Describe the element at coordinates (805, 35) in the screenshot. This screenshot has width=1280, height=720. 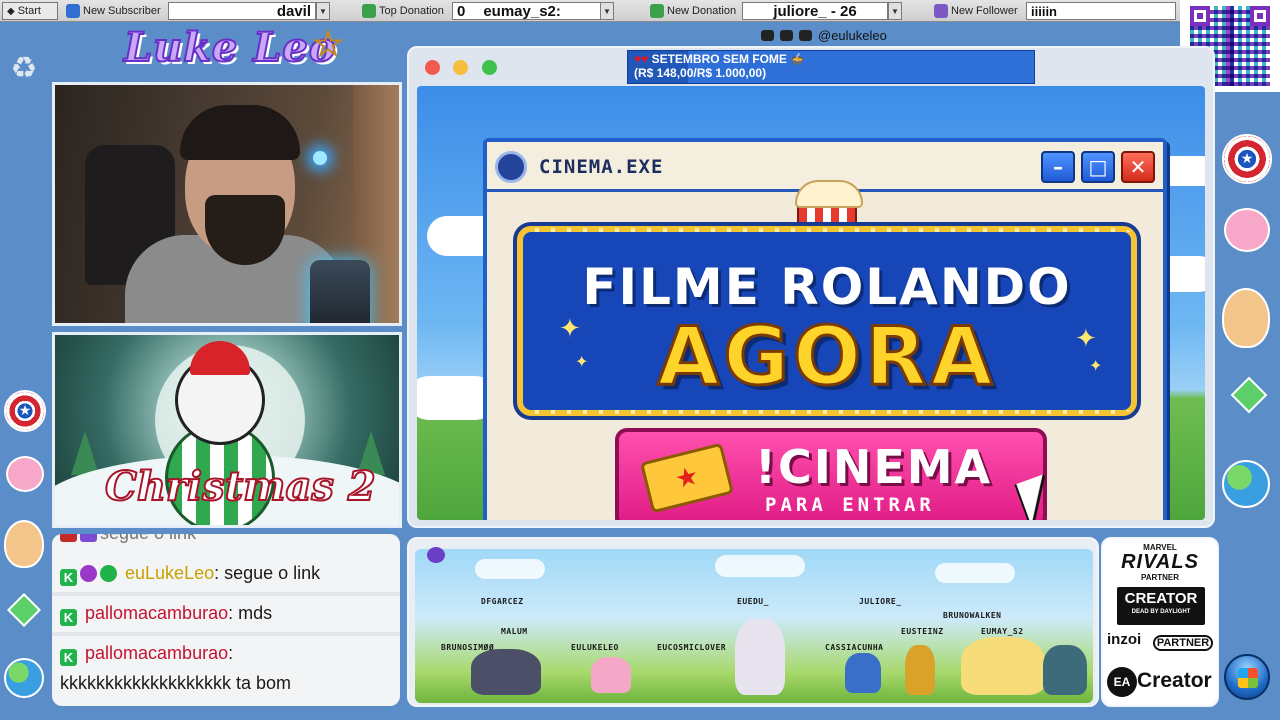
I see `youtube-icon` at that location.